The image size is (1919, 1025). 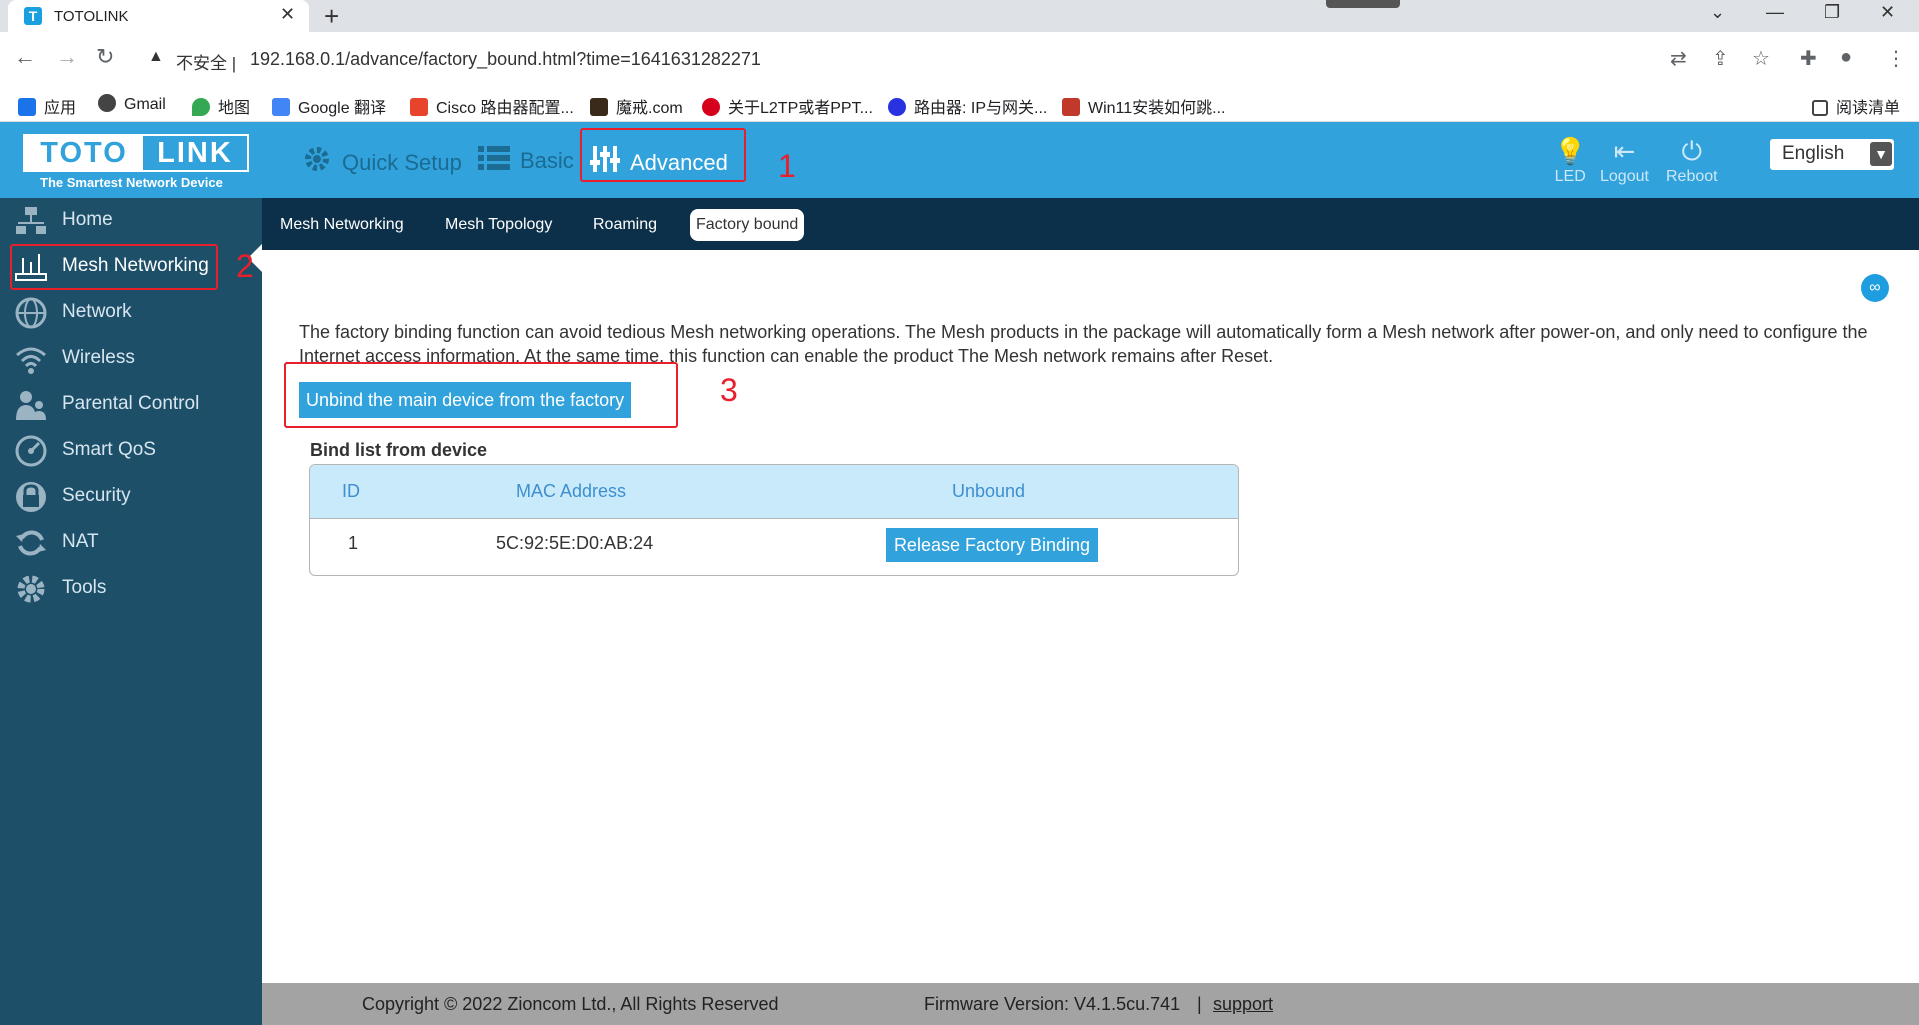 What do you see at coordinates (1887, 12) in the screenshot?
I see `window-close-icon: ✕` at bounding box center [1887, 12].